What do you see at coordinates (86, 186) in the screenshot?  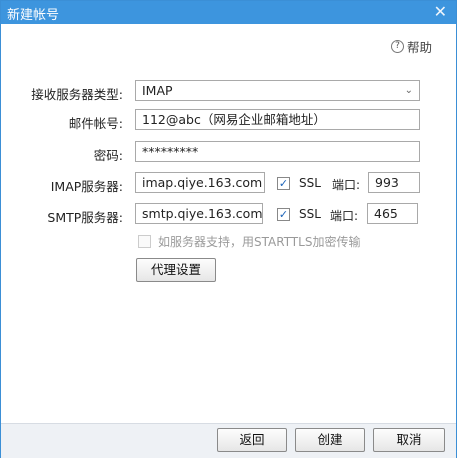 I see `imap-label: IMAP服务器:` at bounding box center [86, 186].